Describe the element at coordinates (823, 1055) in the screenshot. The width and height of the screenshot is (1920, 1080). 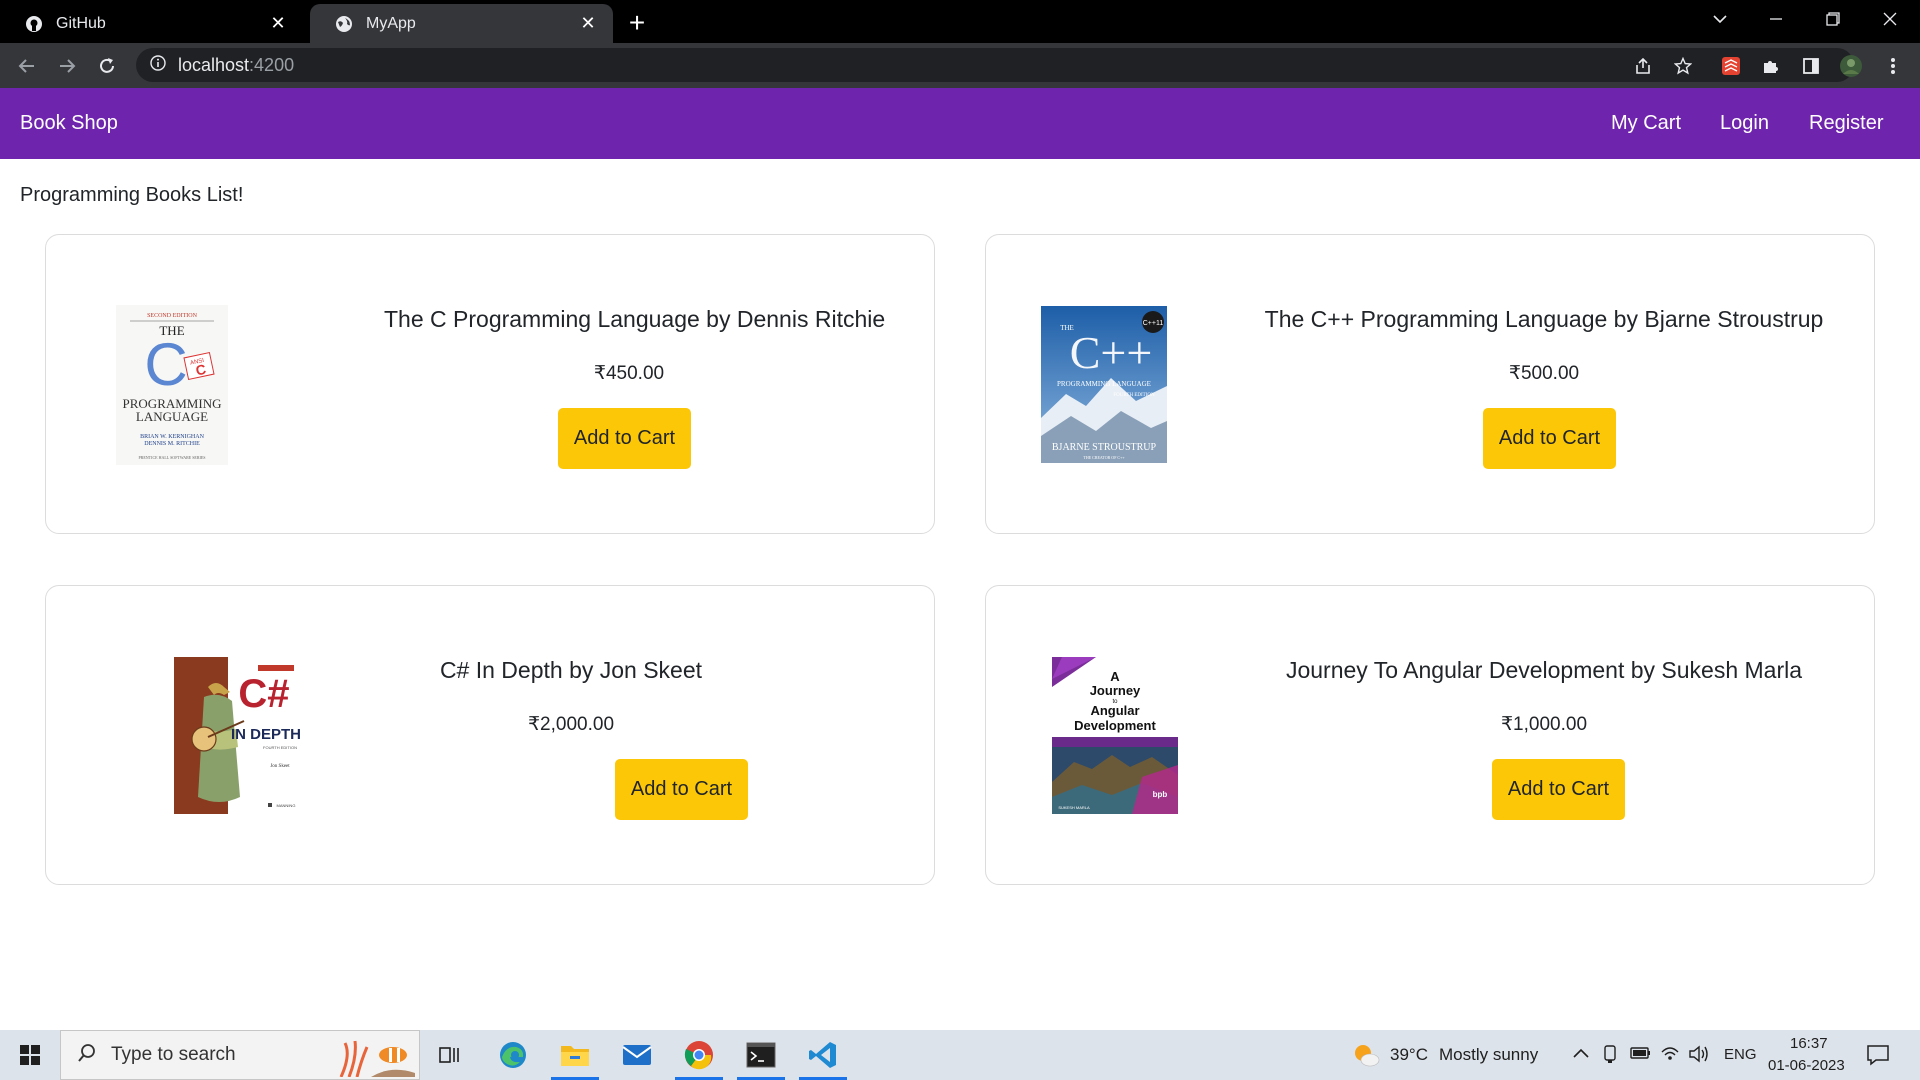
I see `vscode-icon` at that location.